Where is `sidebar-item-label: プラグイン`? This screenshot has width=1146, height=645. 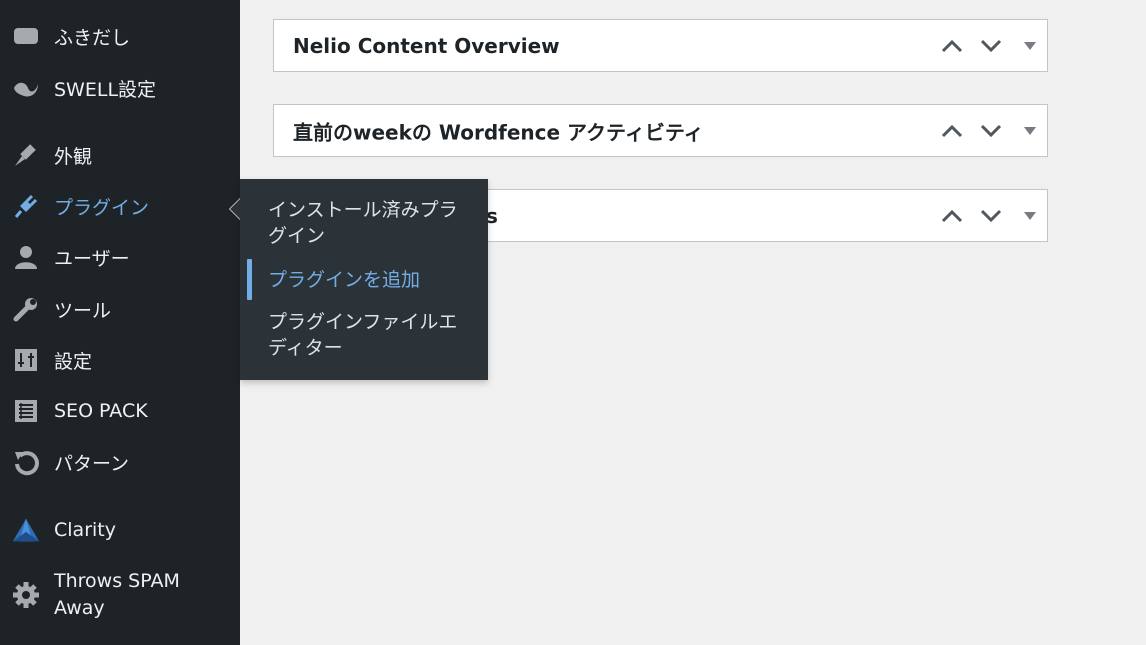
sidebar-item-label: プラグイン is located at coordinates (102, 207).